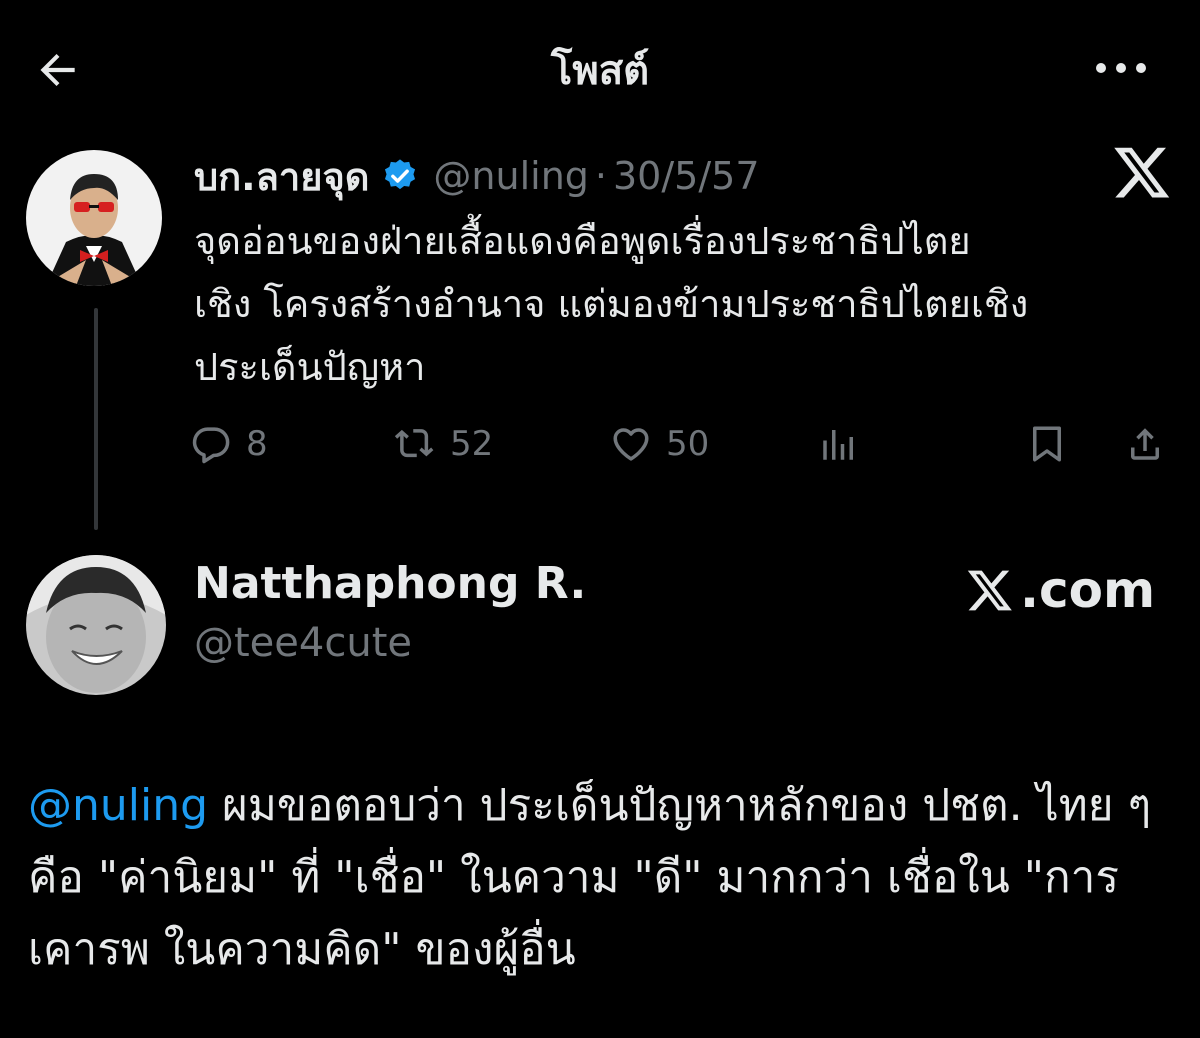  I want to click on brand-suffix: .com, so click(1088, 590).